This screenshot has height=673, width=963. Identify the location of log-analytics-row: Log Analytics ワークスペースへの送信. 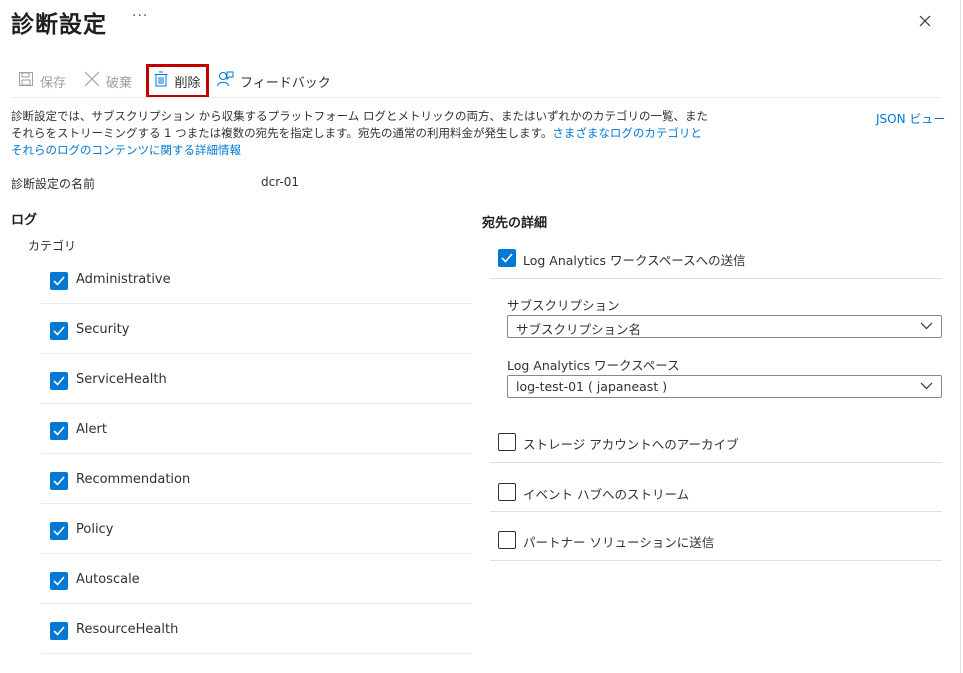
(716, 259).